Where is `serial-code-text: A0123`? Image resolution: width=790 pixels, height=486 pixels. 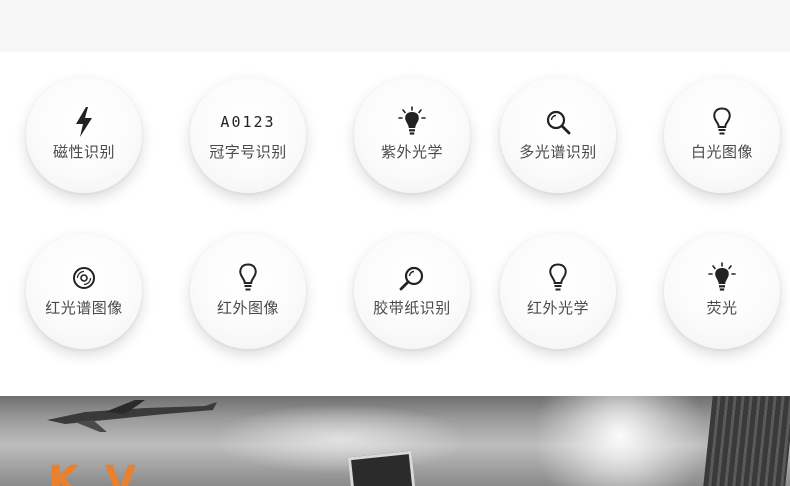 serial-code-text: A0123 is located at coordinates (248, 122).